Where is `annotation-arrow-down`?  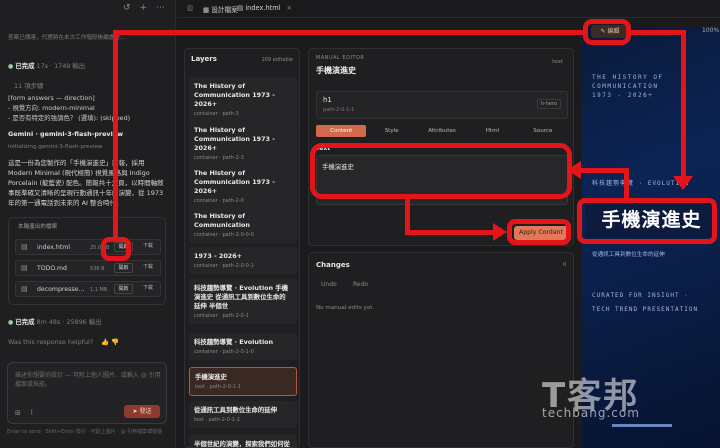
annotation-arrow-down is located at coordinates (683, 183).